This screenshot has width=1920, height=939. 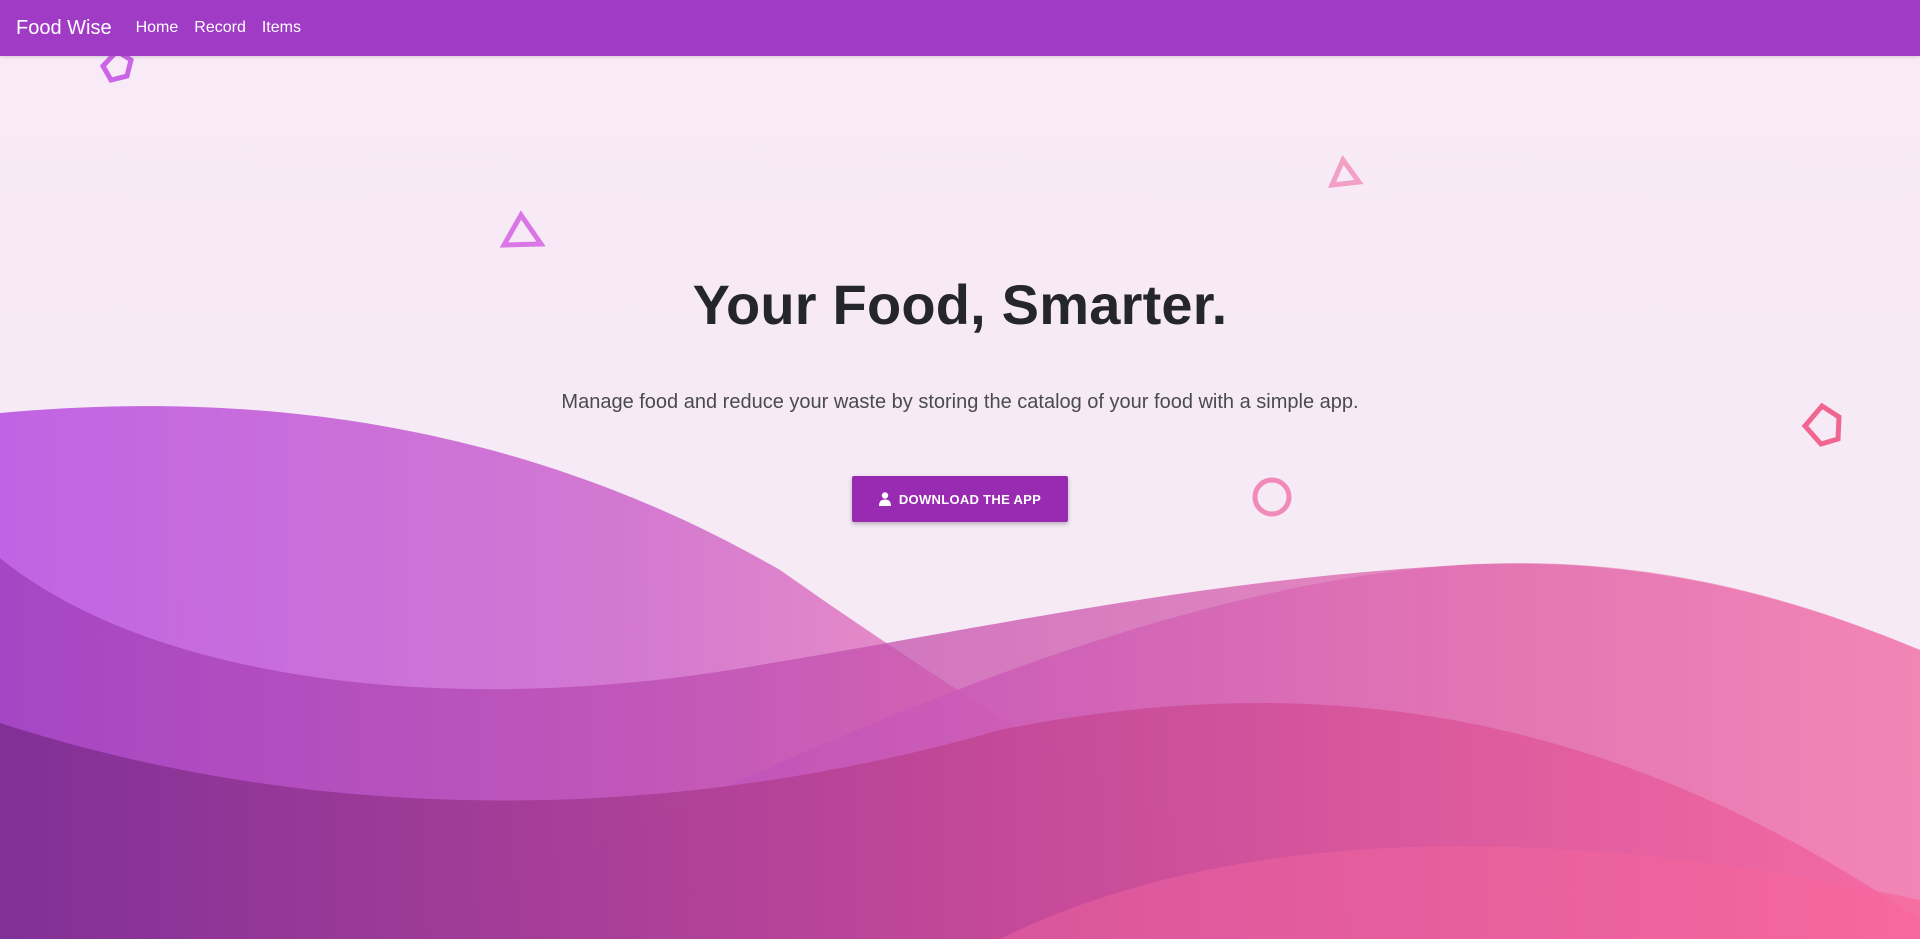 What do you see at coordinates (960, 304) in the screenshot?
I see `hero-title: Your Food, Smarter.` at bounding box center [960, 304].